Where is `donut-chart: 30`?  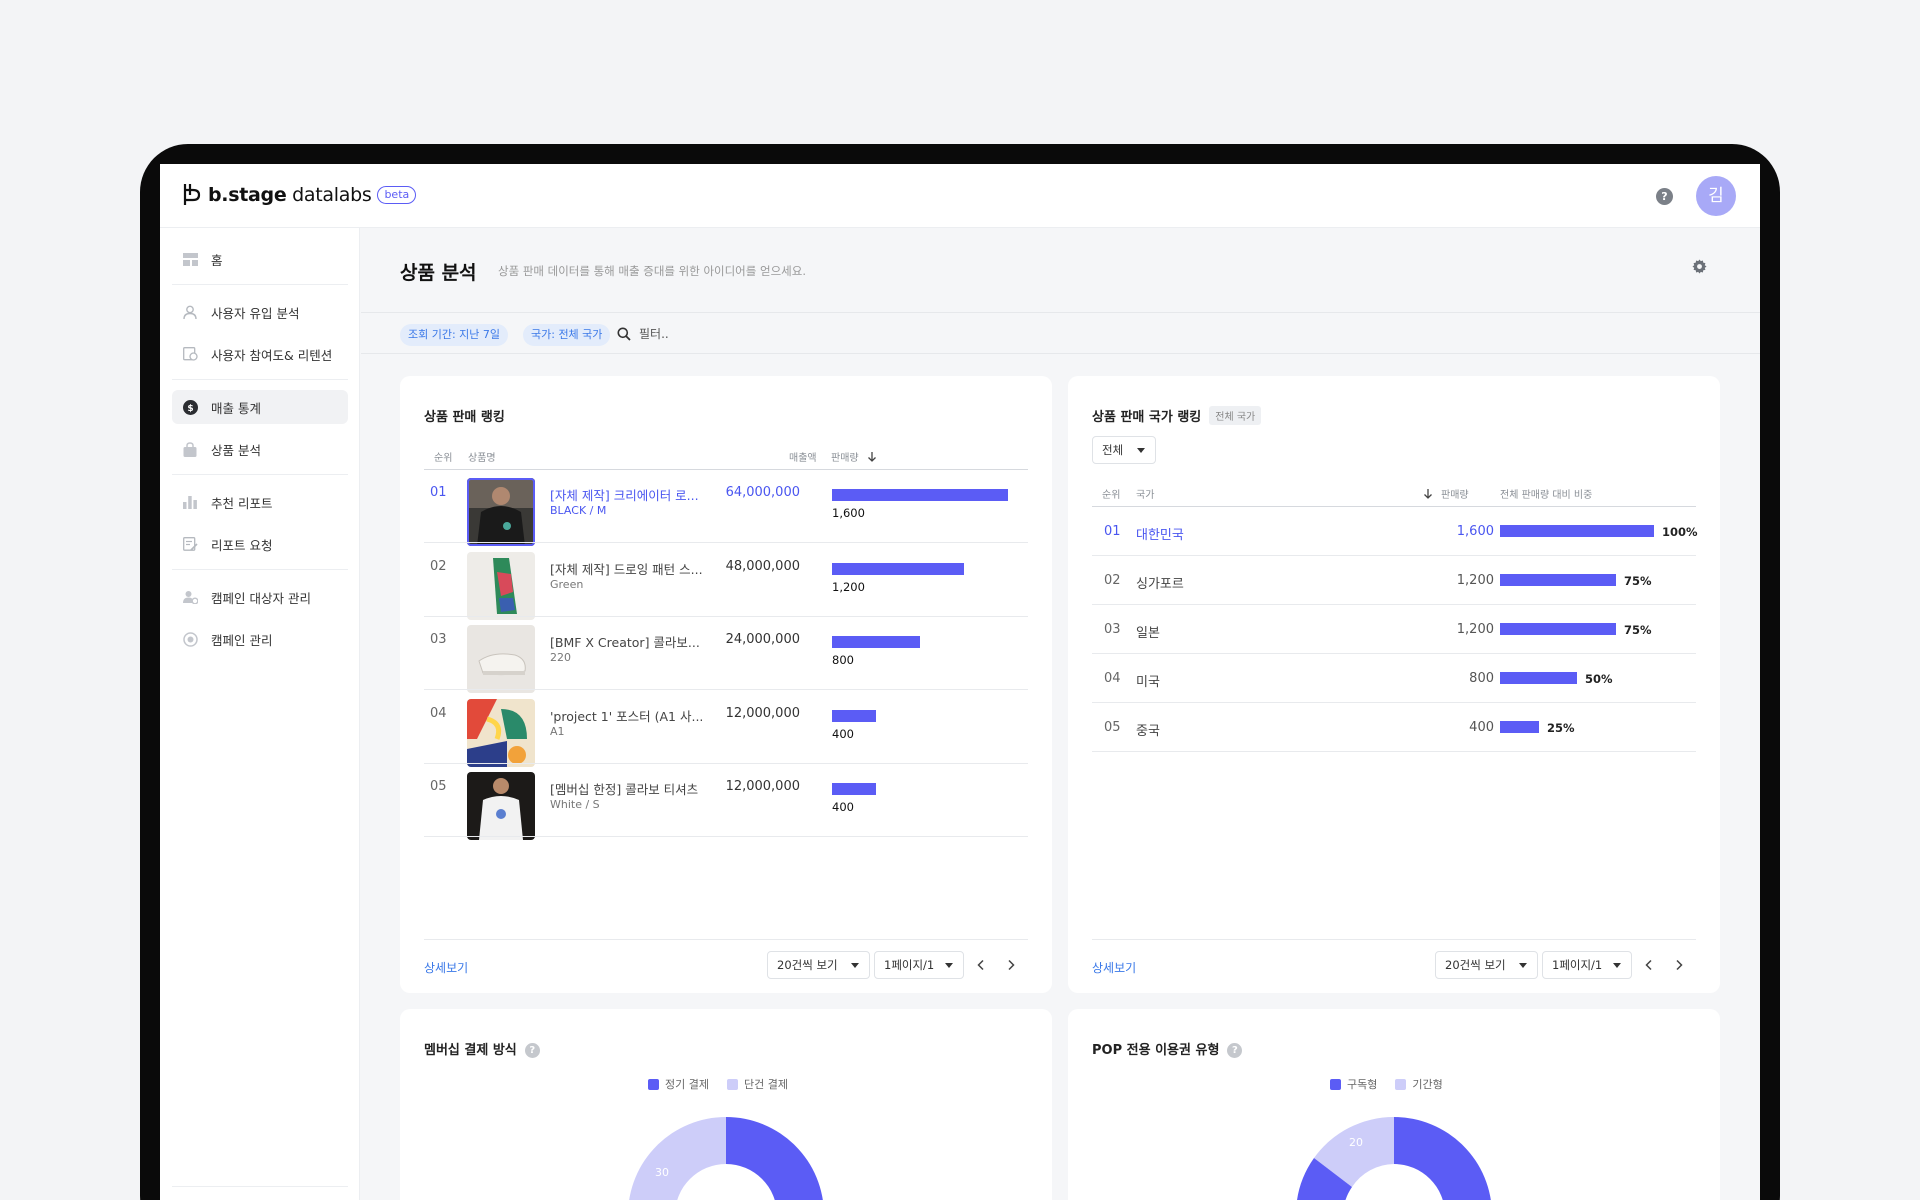
donut-chart: 30 is located at coordinates (726, 1158).